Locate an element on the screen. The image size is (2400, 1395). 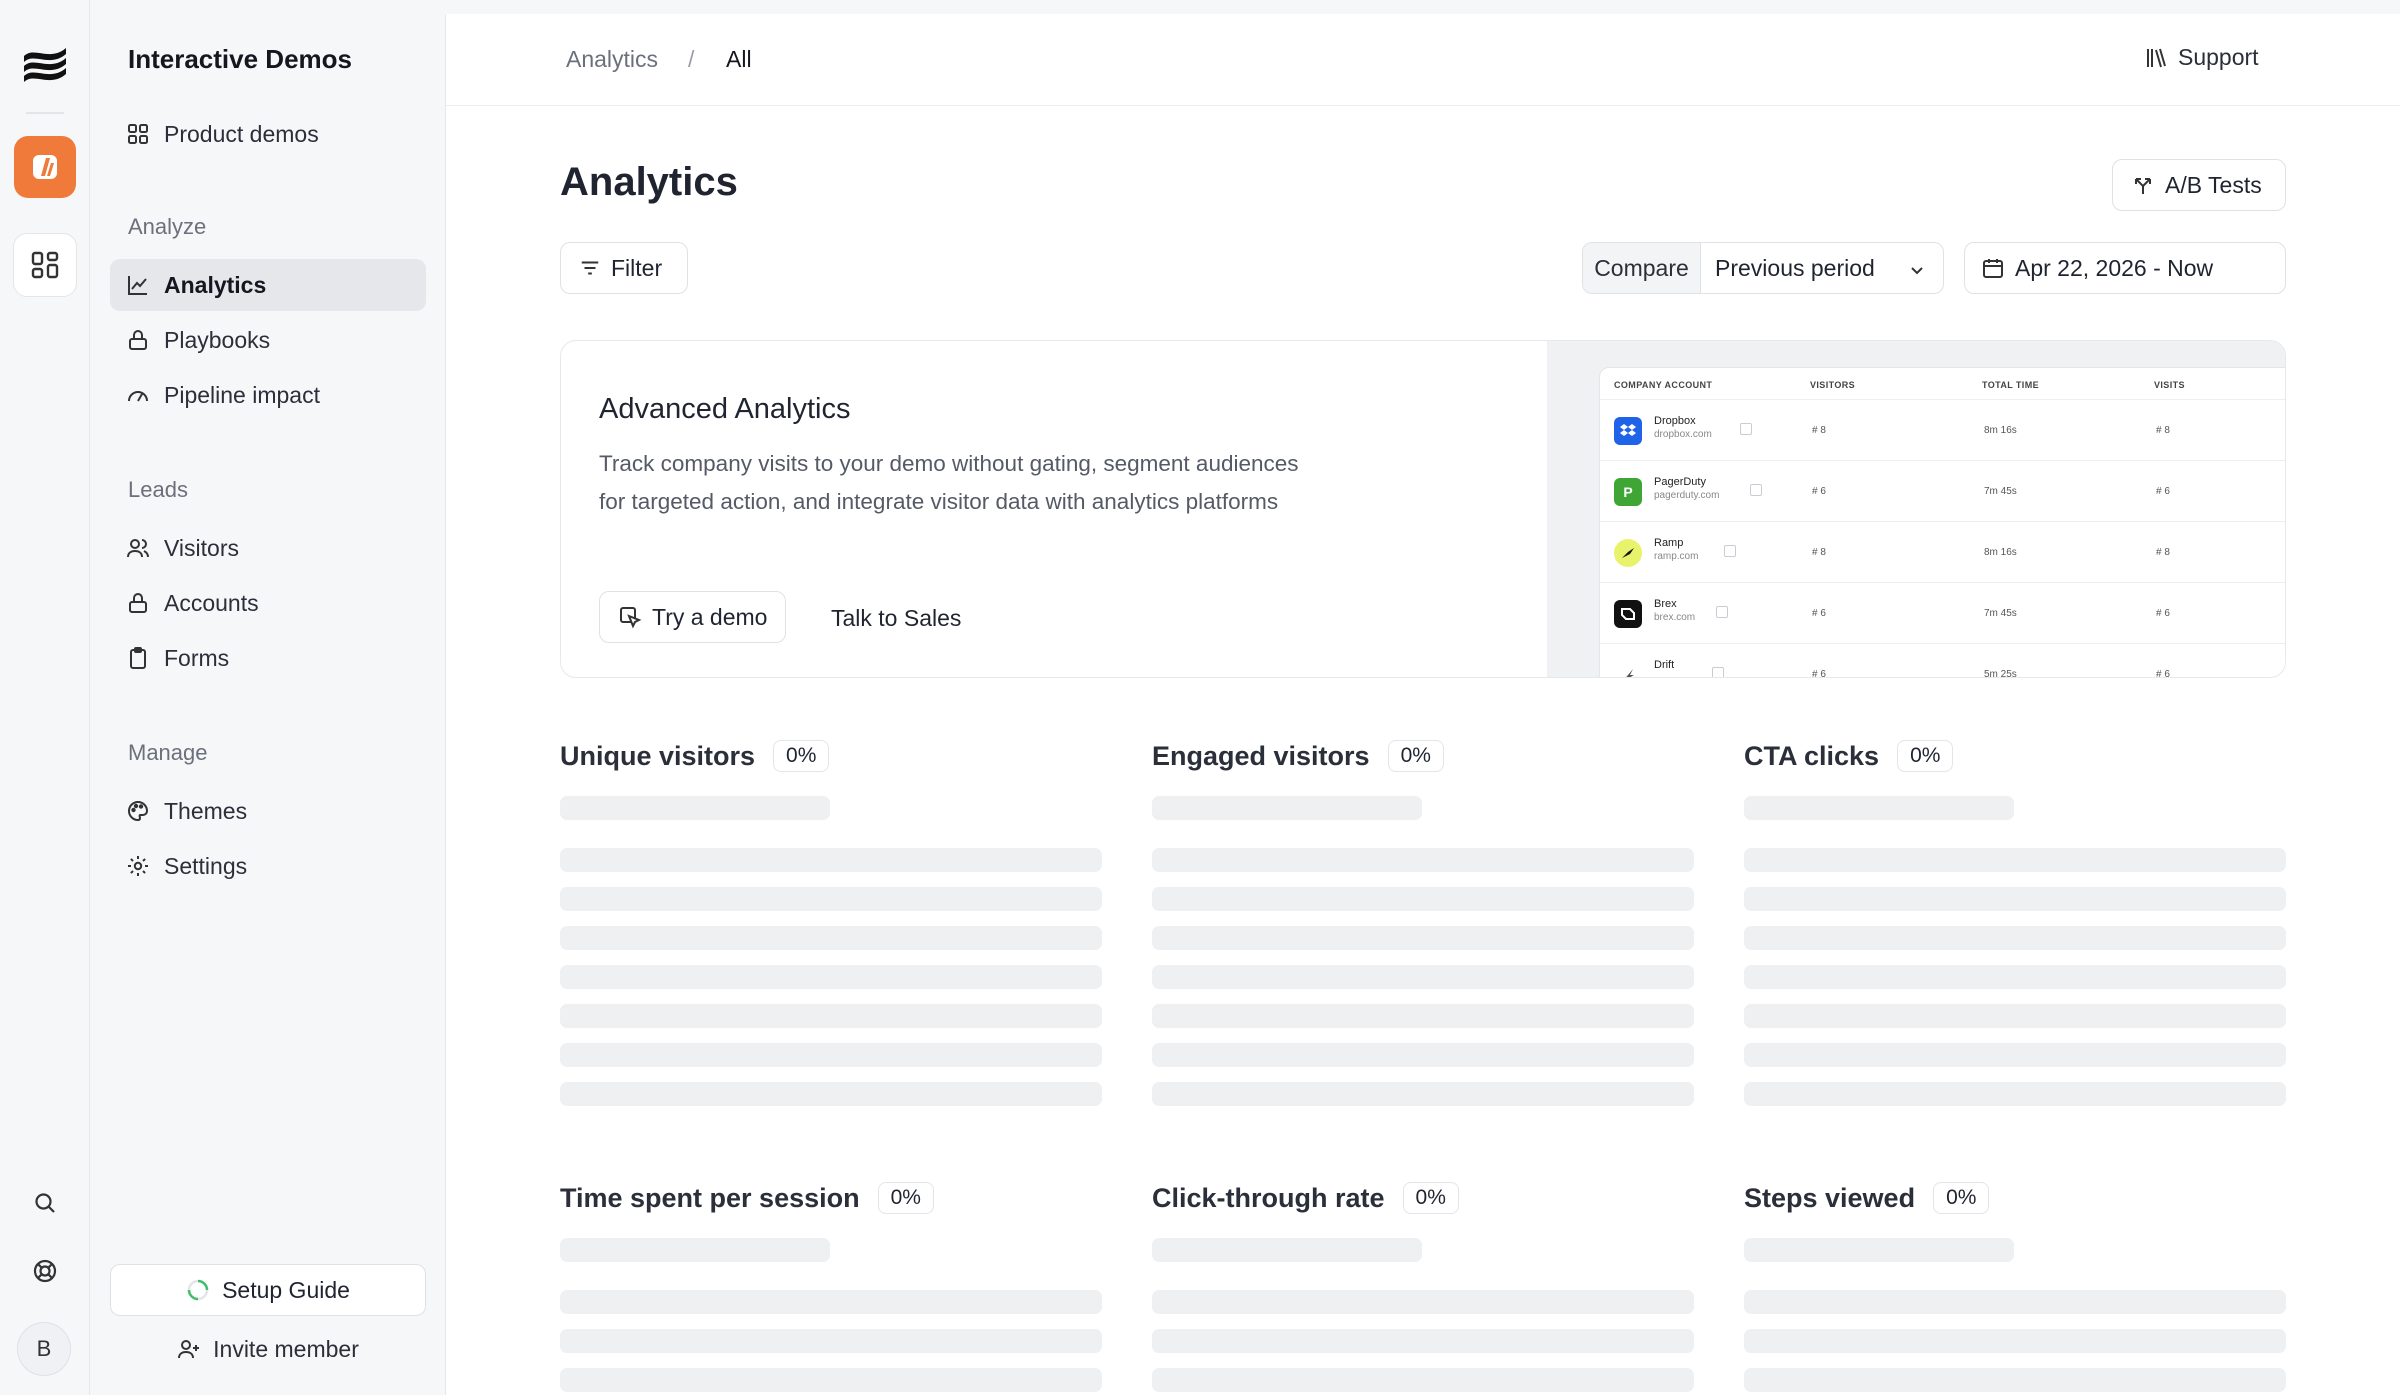
brand-logo-icon is located at coordinates (45, 63).